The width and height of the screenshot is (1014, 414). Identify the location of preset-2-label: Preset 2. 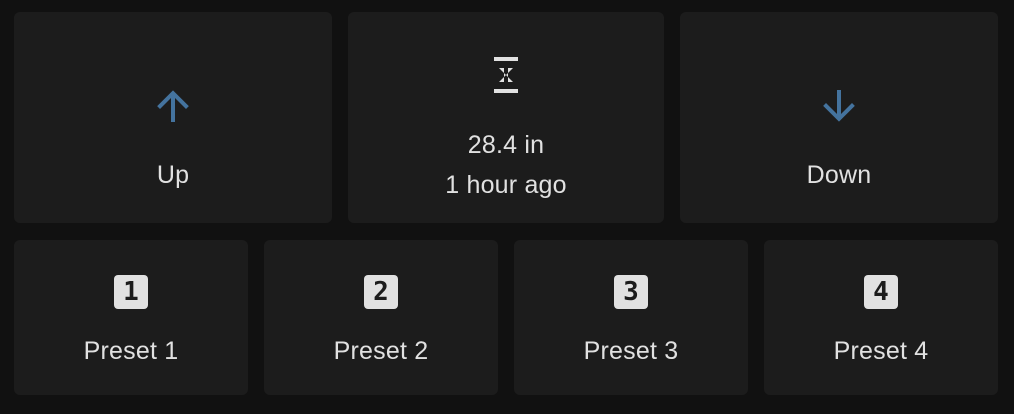
(381, 351).